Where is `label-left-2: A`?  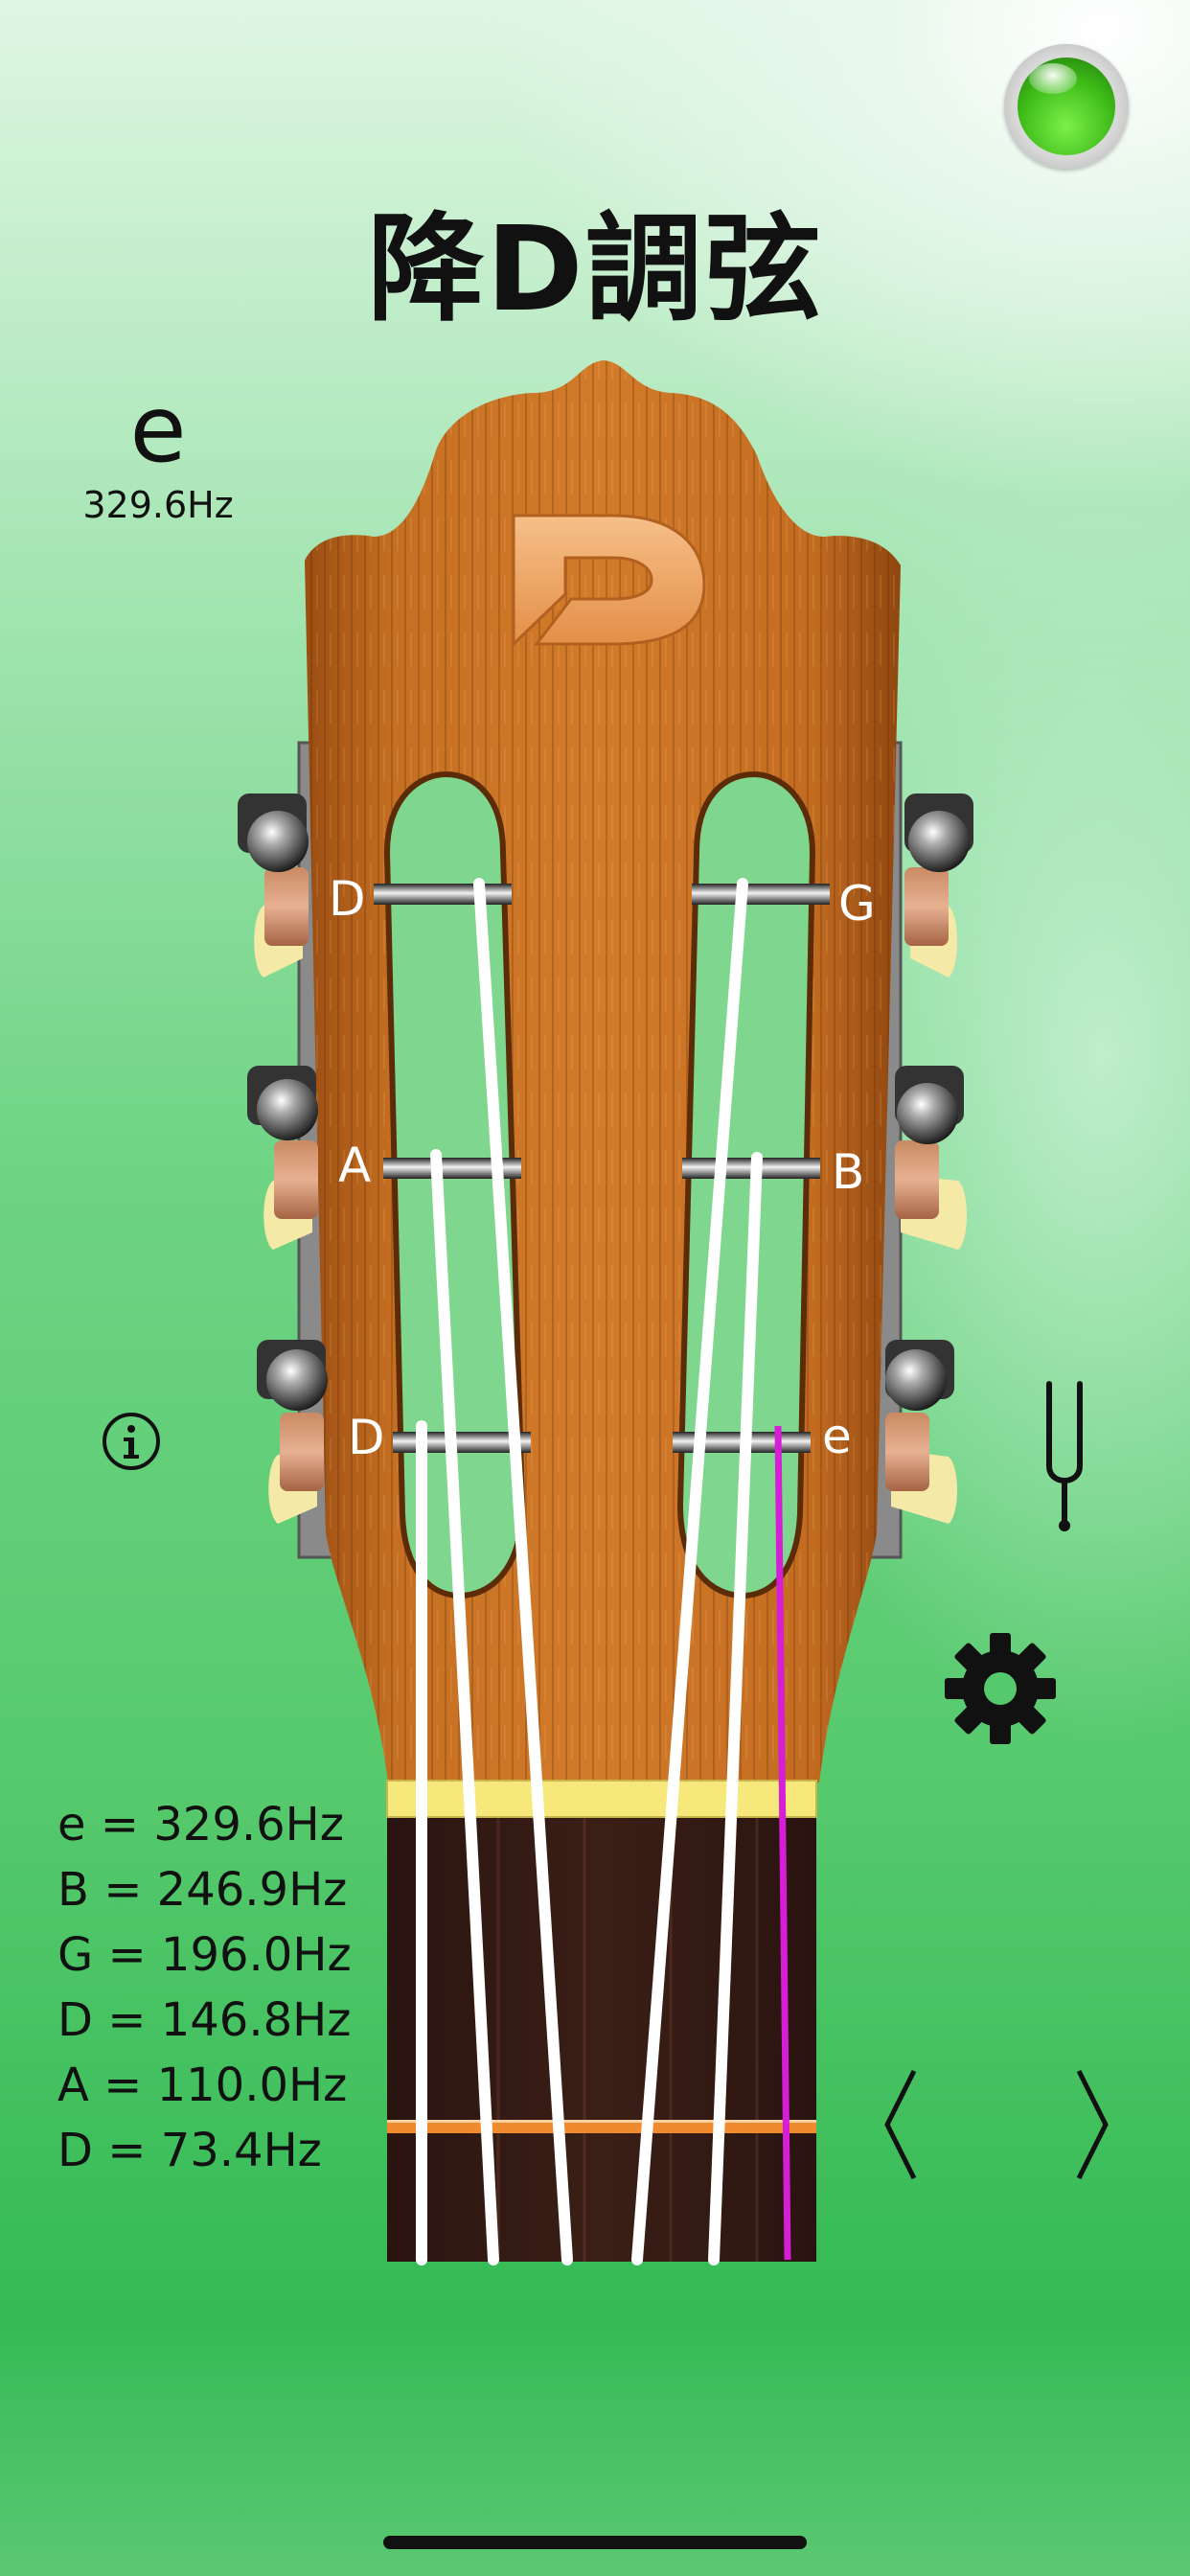
label-left-2: A is located at coordinates (355, 1165).